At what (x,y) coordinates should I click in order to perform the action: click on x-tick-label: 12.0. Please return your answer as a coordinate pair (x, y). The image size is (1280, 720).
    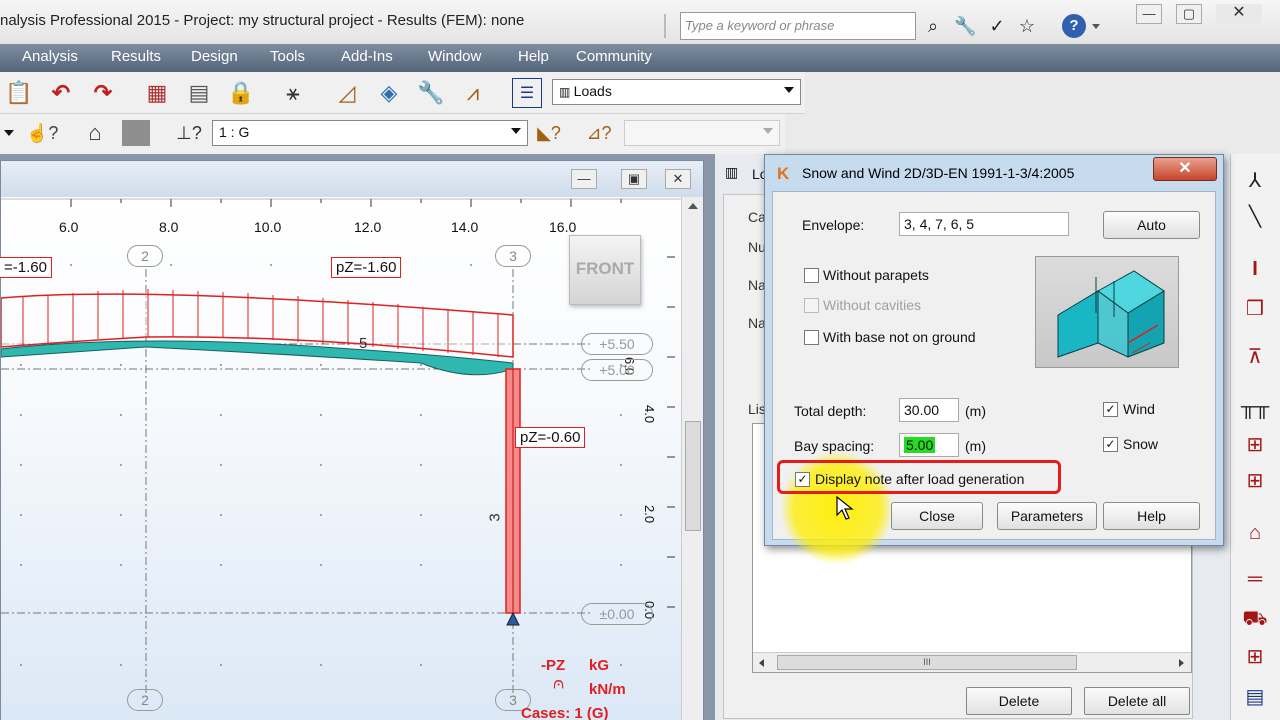
    Looking at the image, I should click on (368, 227).